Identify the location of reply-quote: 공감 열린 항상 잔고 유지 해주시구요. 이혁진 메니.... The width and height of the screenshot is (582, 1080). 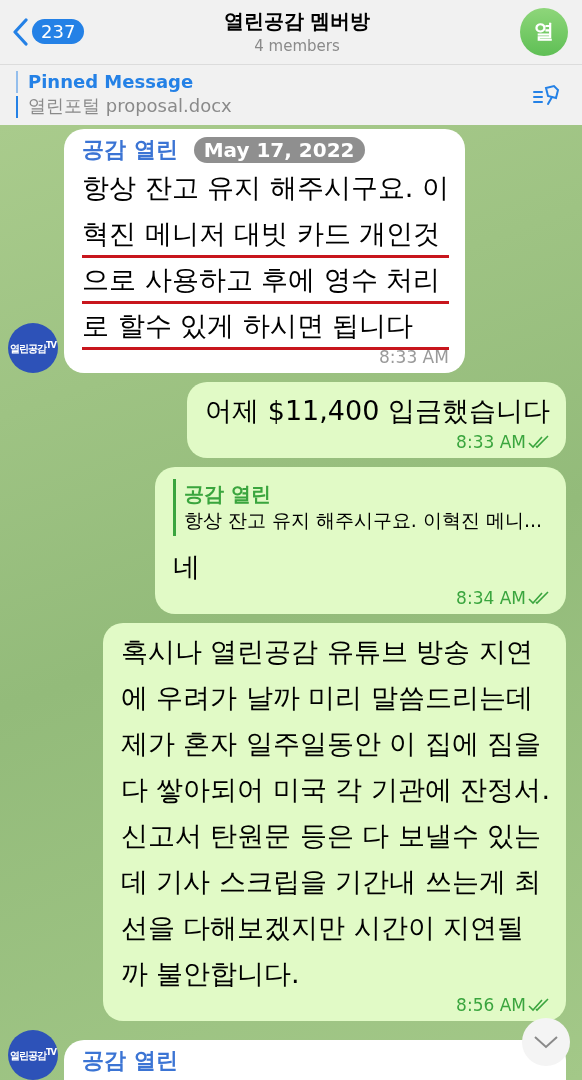
(361, 507).